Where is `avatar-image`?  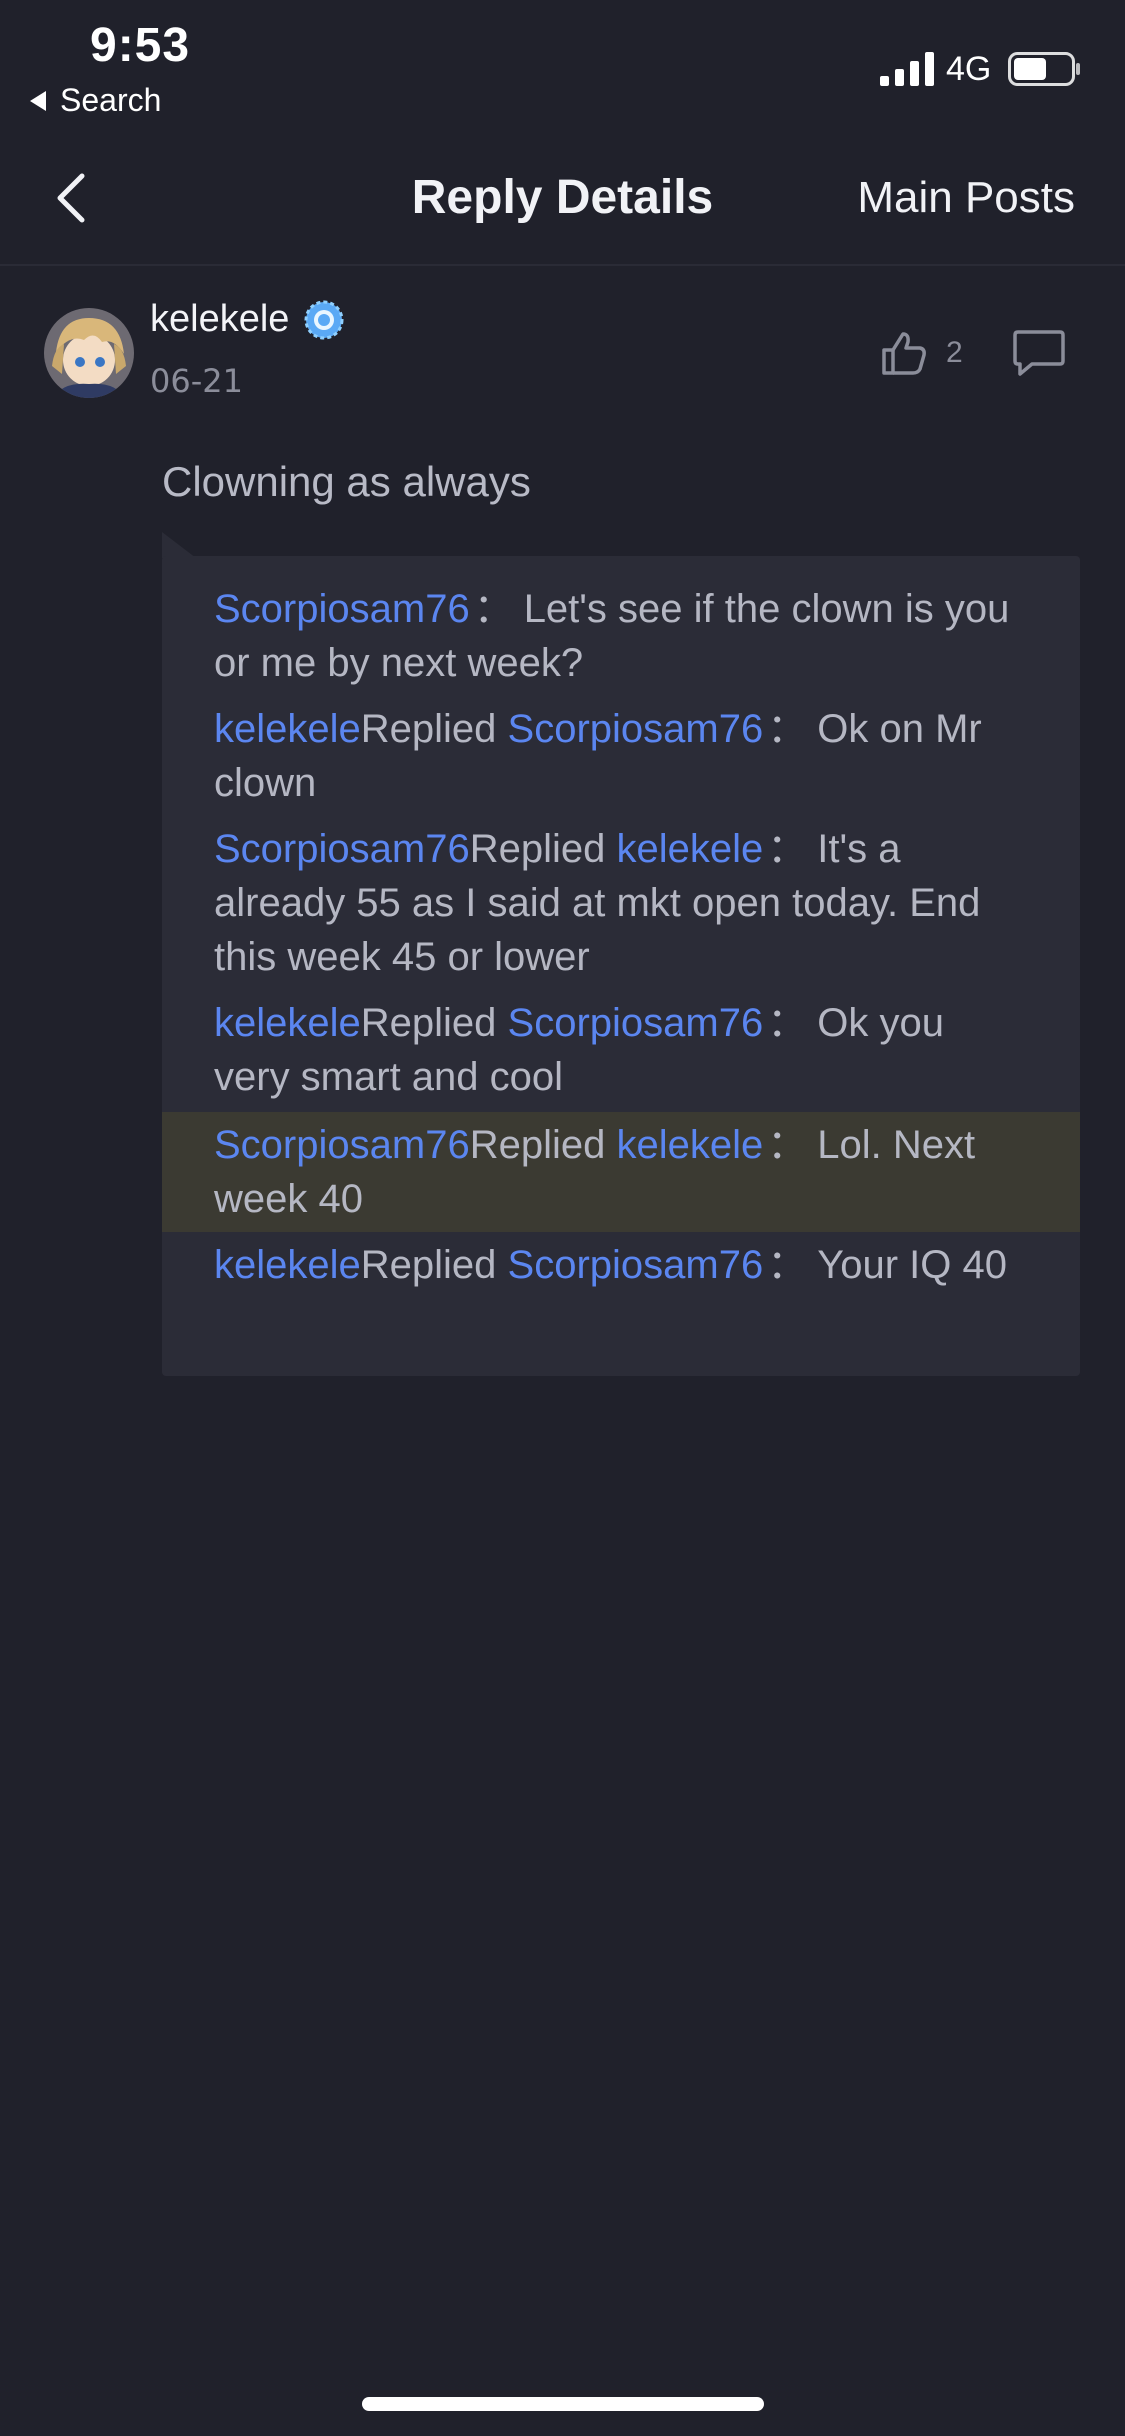
avatar-image is located at coordinates (89, 353).